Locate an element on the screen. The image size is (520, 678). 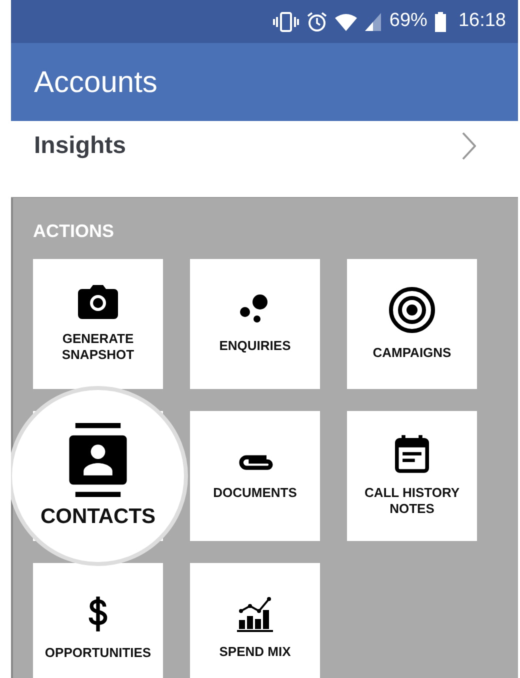
tile-label: SPEND MIX is located at coordinates (255, 652).